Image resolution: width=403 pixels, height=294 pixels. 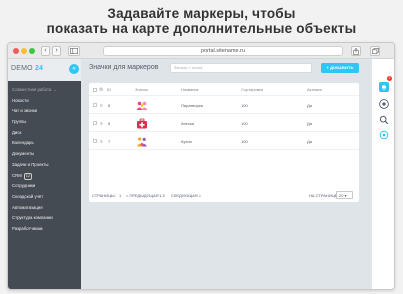 I want to click on sidebar-item: Автоматизация, so click(x=44, y=208).